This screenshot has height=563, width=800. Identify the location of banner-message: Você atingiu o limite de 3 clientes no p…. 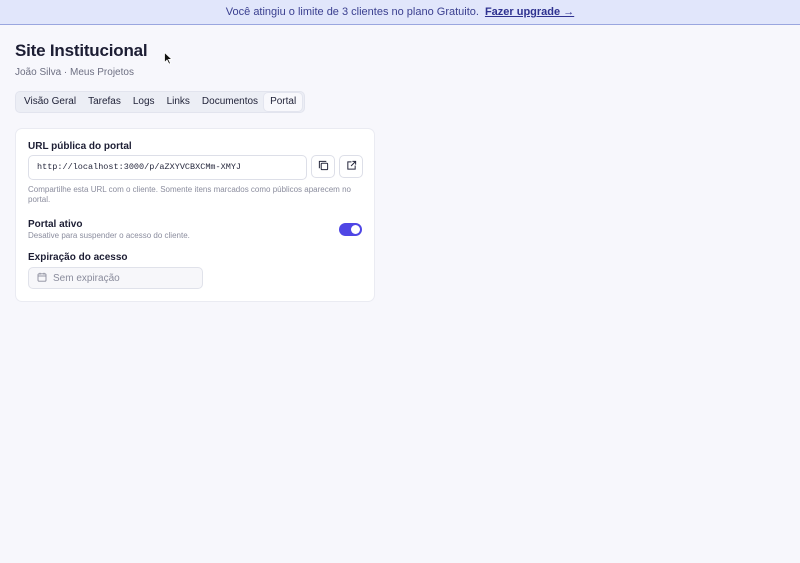
(352, 12).